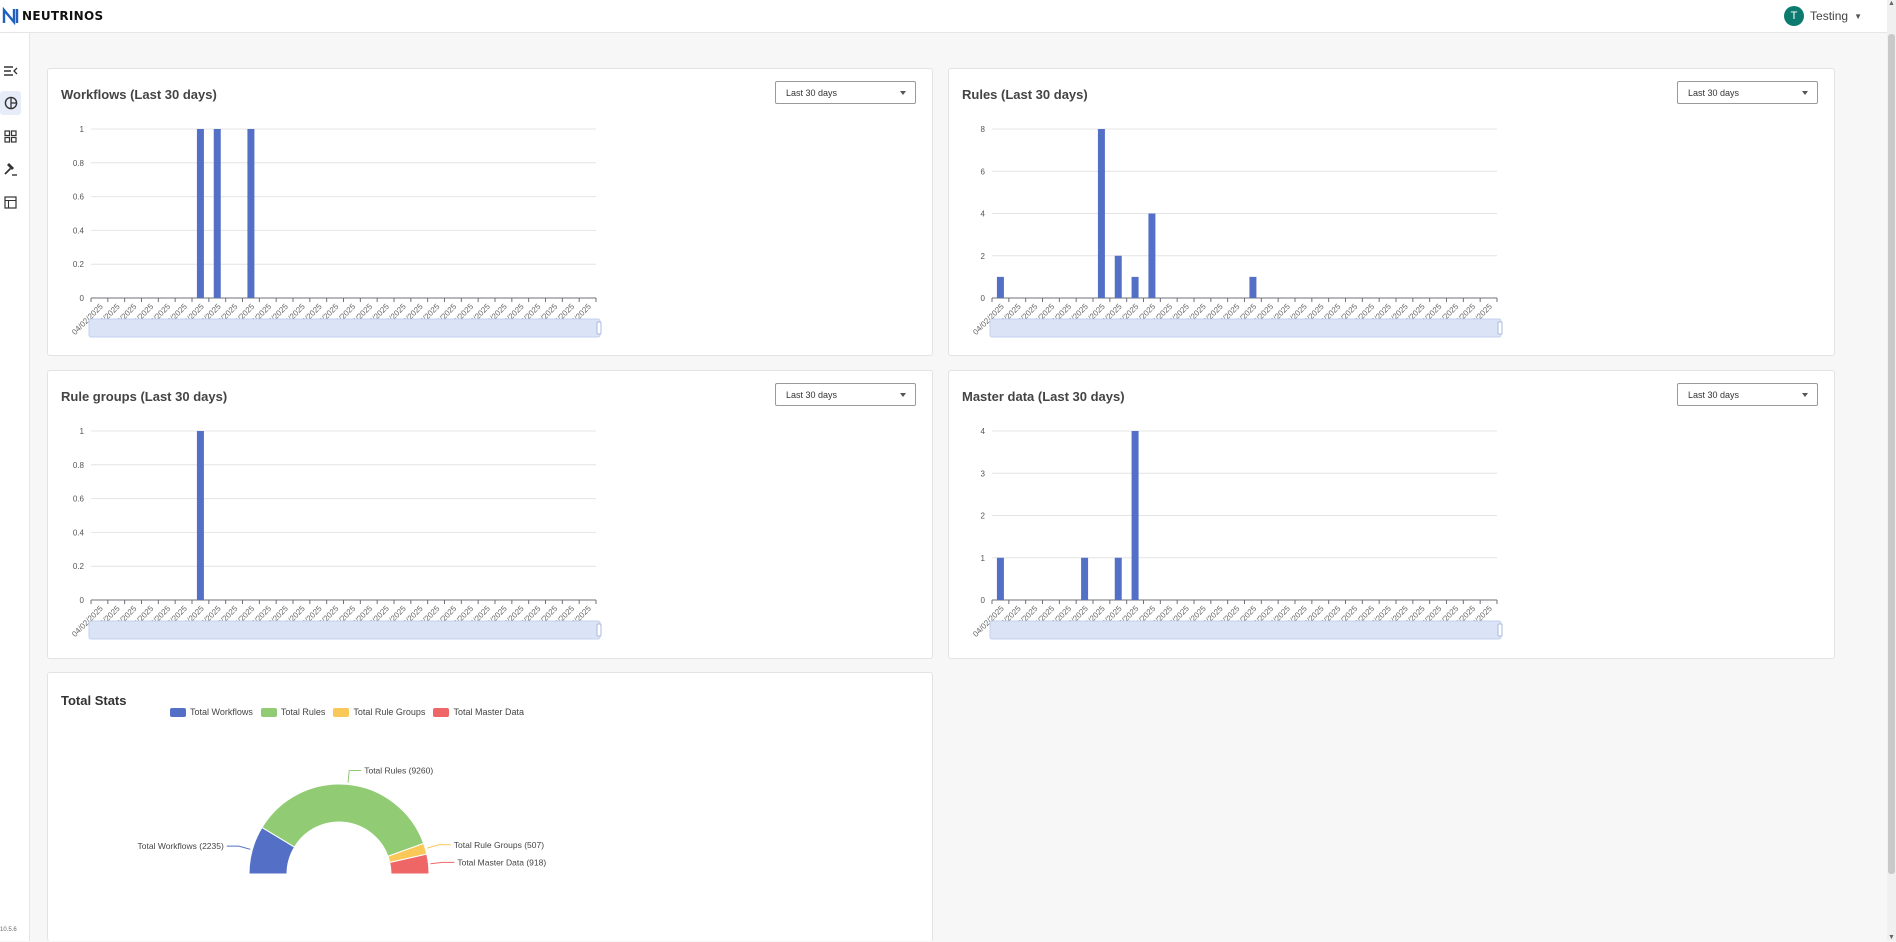 The image size is (1896, 942). I want to click on scroll-down-icon: ▼, so click(1891, 937).